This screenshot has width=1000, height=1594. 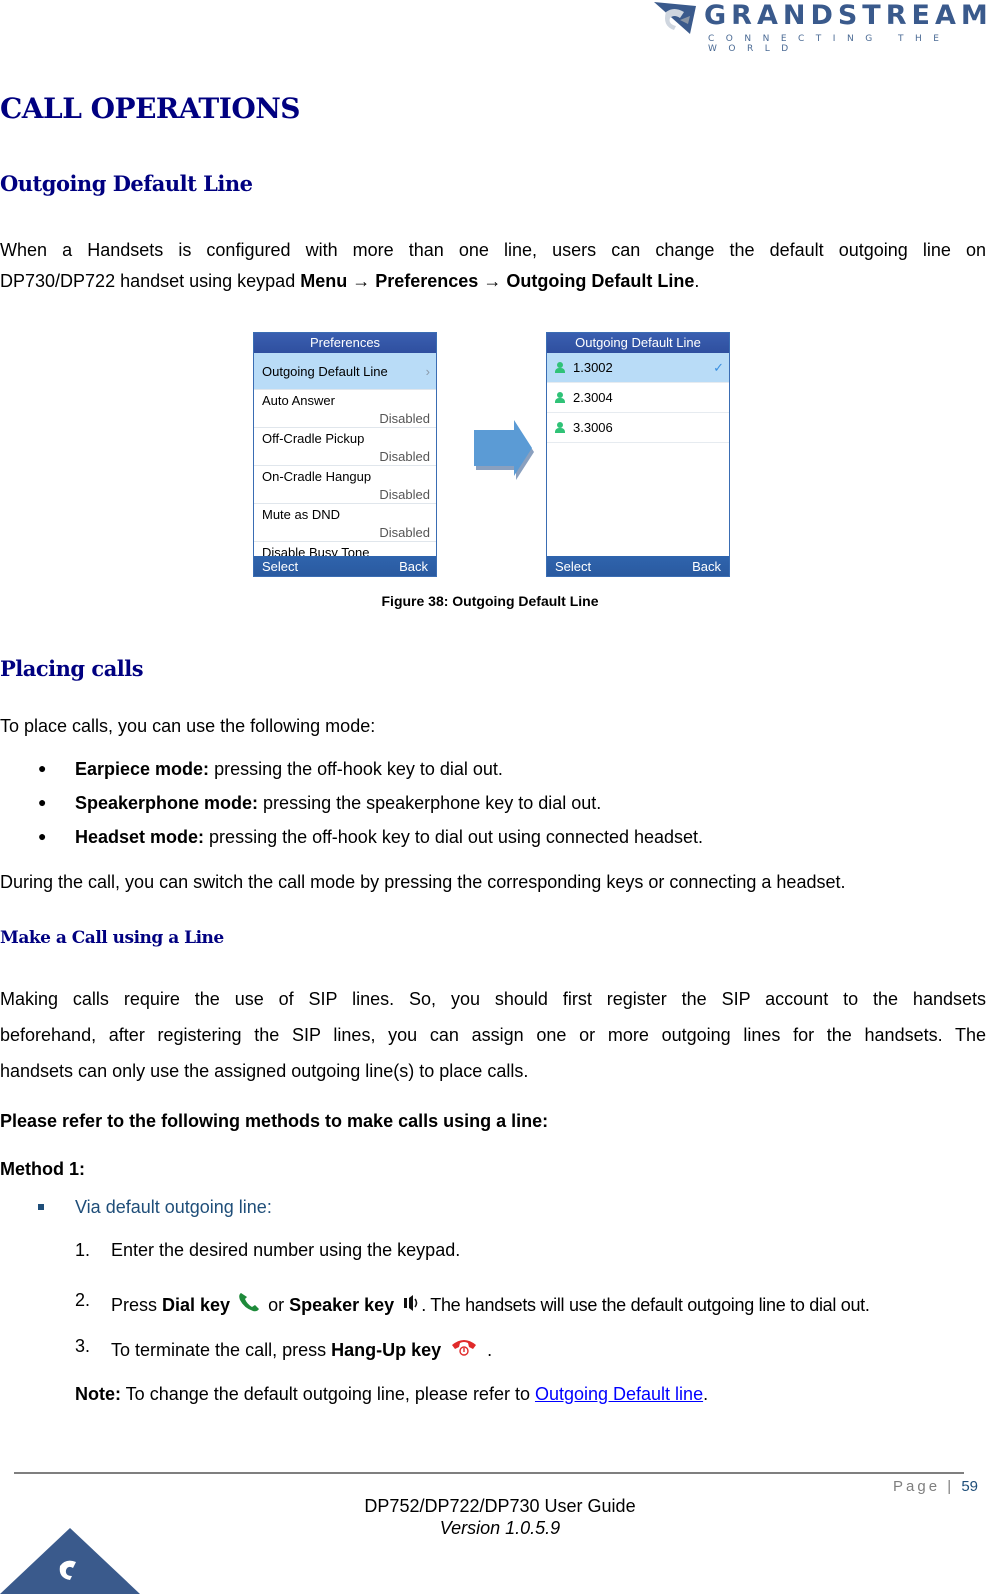 What do you see at coordinates (593, 397) in the screenshot?
I see `line-label: 2.3004` at bounding box center [593, 397].